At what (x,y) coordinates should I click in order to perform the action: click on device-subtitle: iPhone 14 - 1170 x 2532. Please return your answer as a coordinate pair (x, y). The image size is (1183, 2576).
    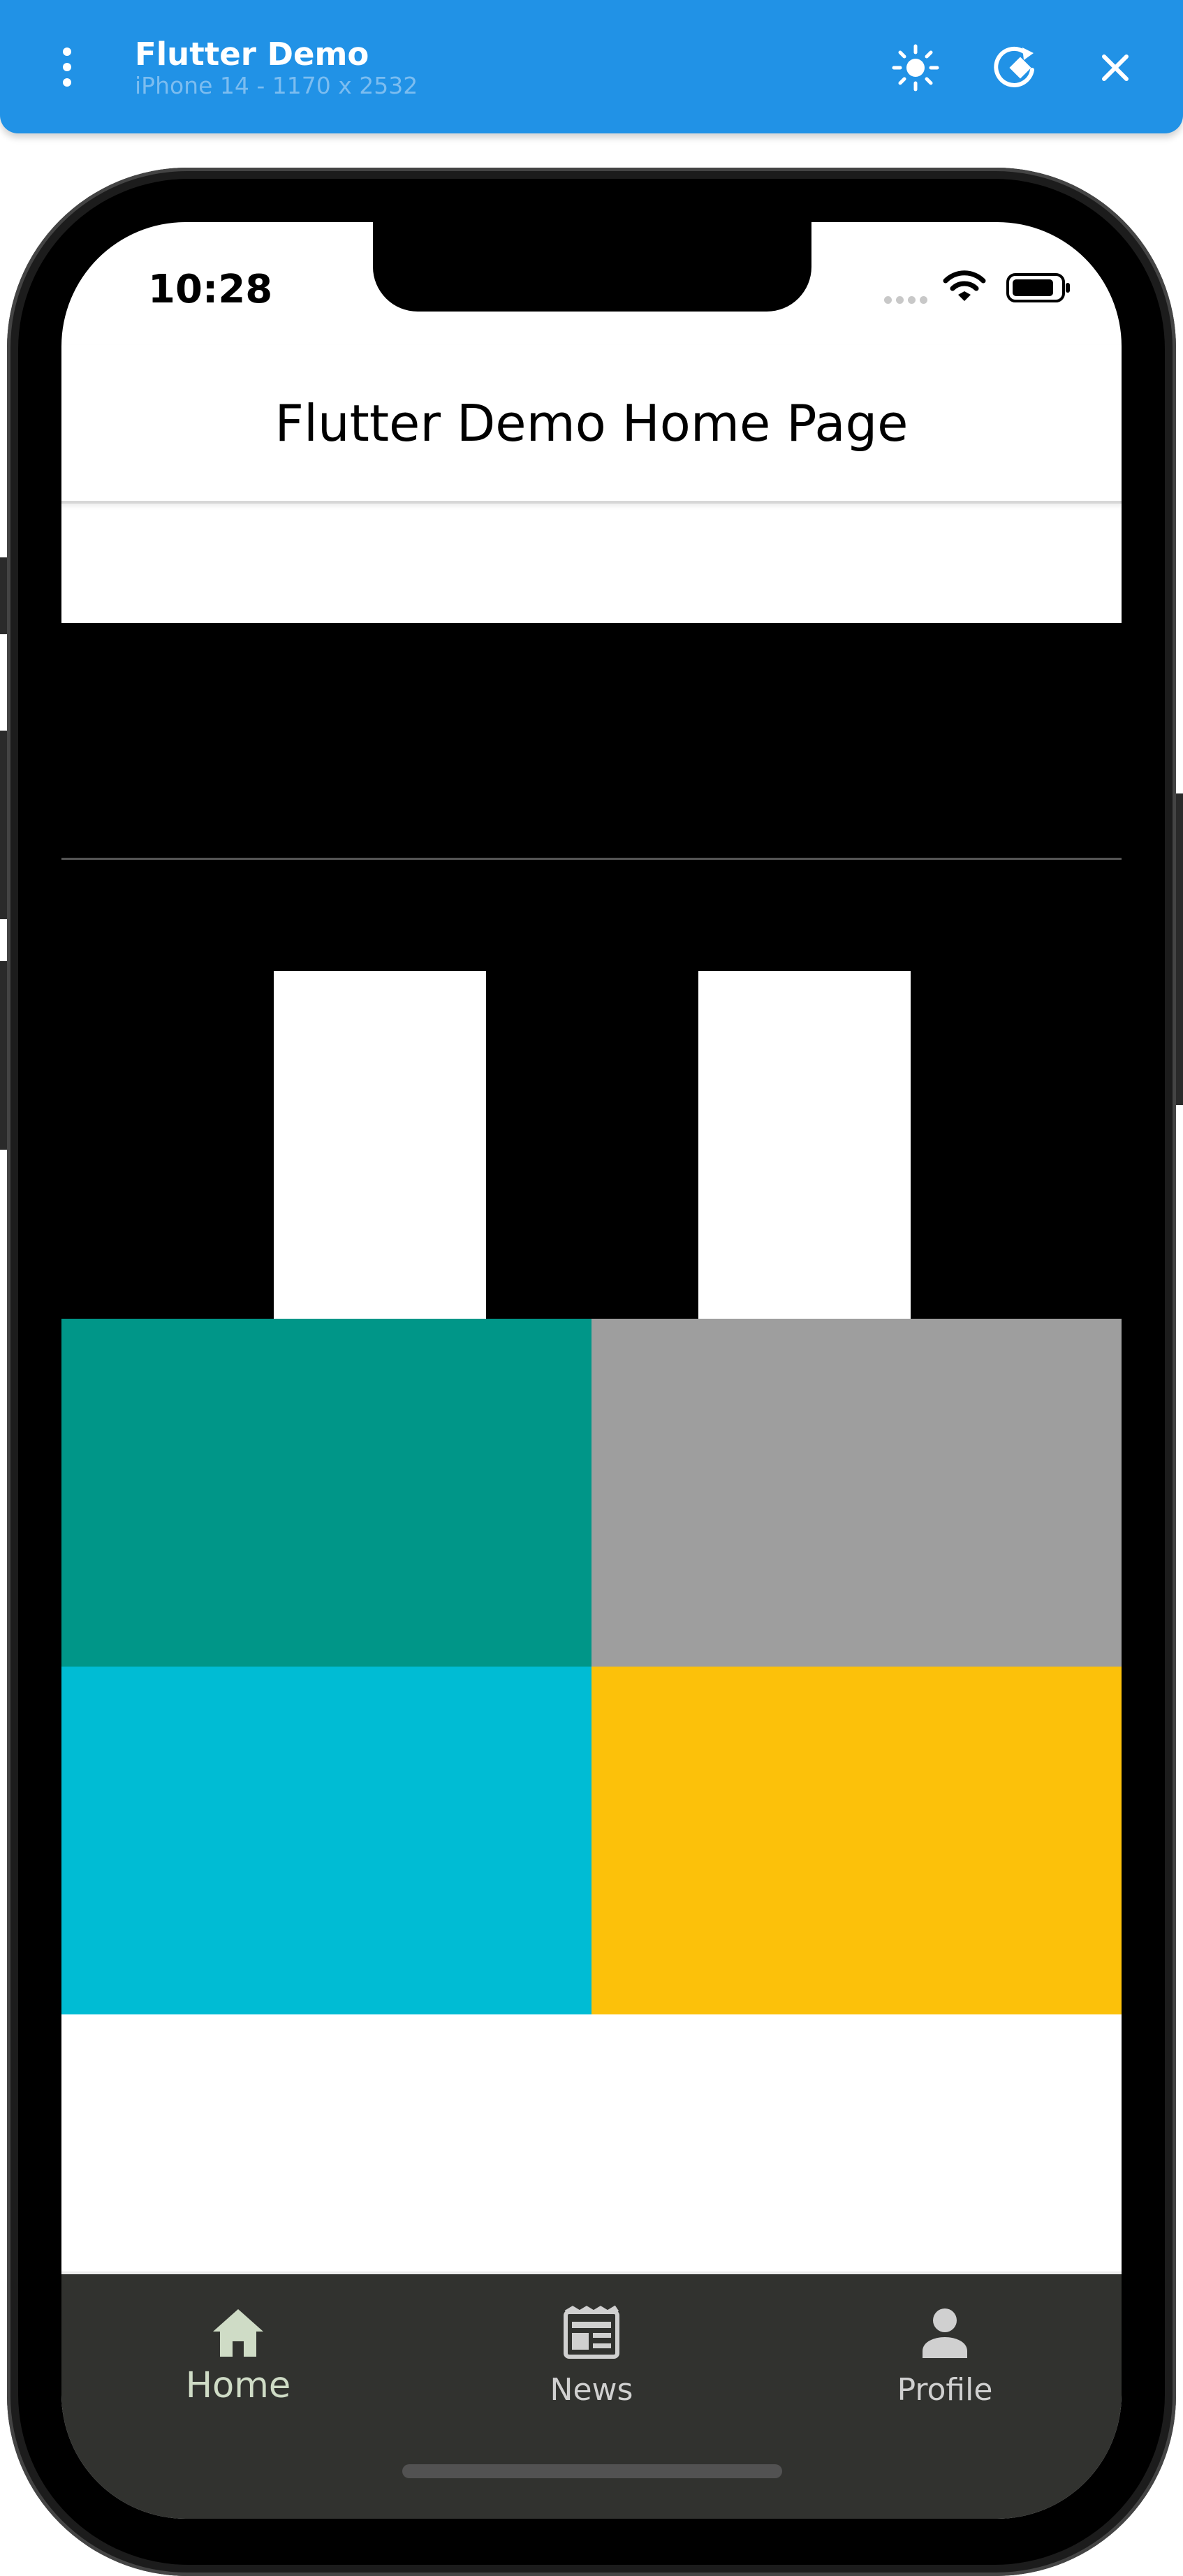
    Looking at the image, I should click on (276, 85).